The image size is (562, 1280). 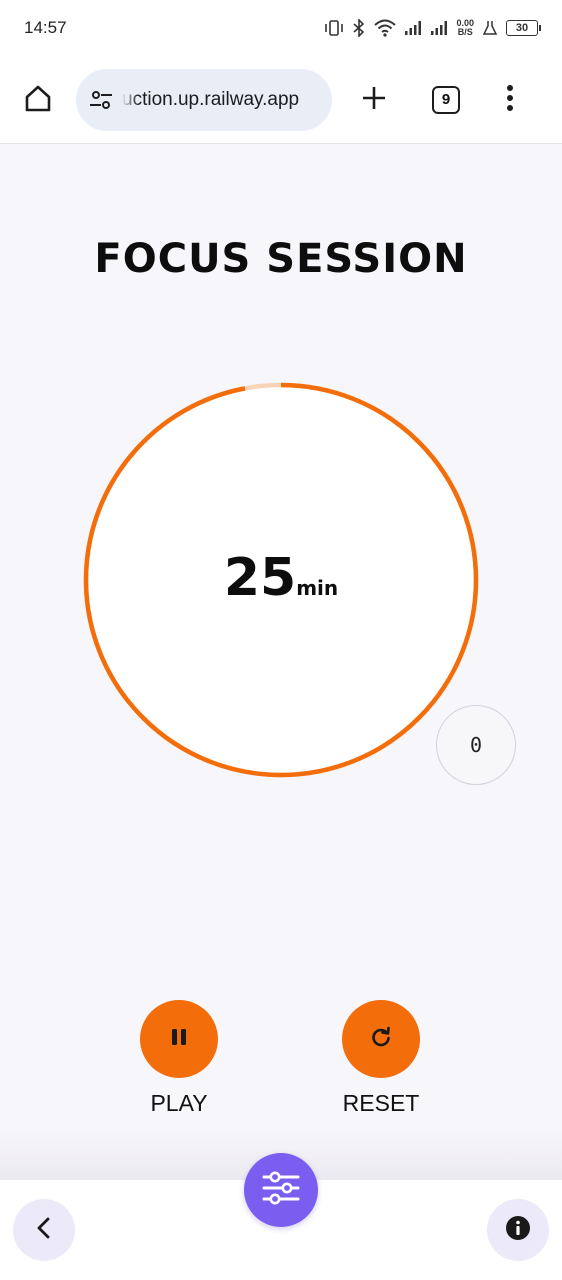 I want to click on flask-icon, so click(x=490, y=28).